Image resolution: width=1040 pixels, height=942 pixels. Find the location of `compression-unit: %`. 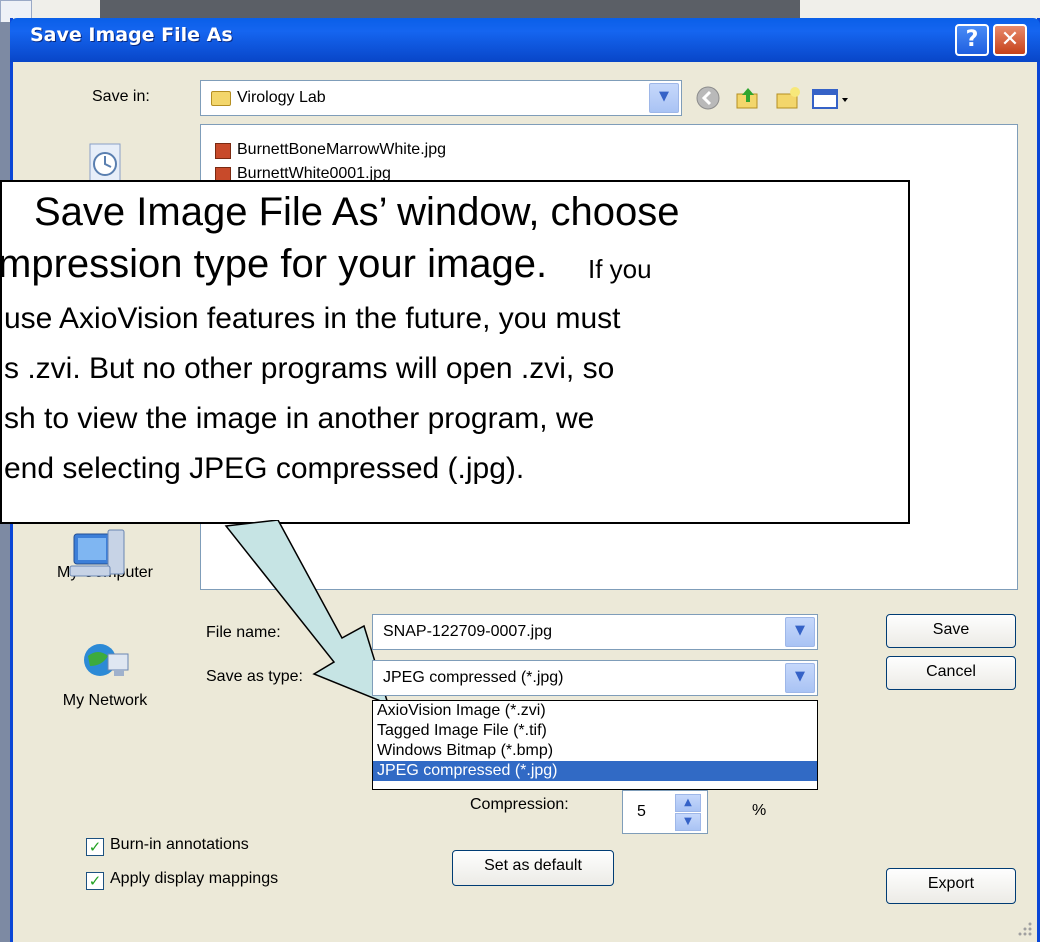

compression-unit: % is located at coordinates (759, 810).